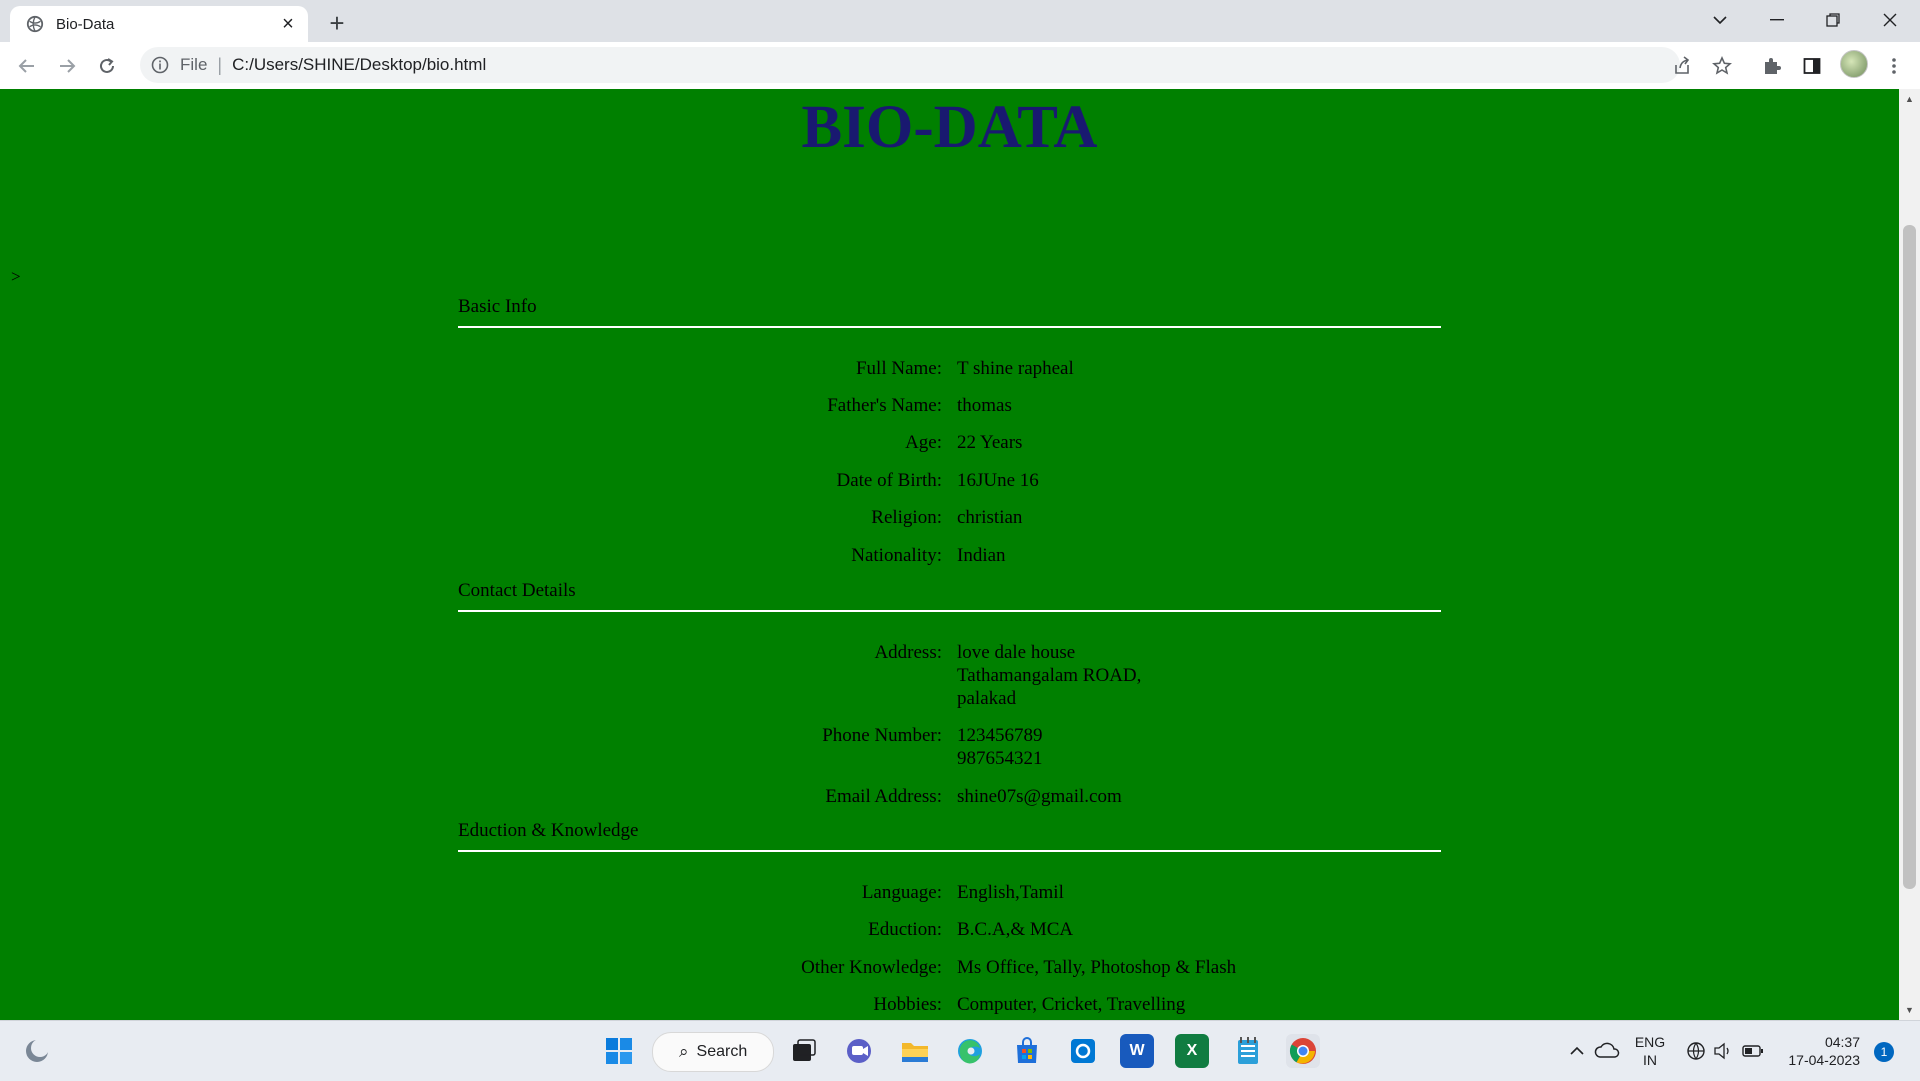 This screenshot has height=1081, width=1920. I want to click on search-label: Search, so click(722, 1051).